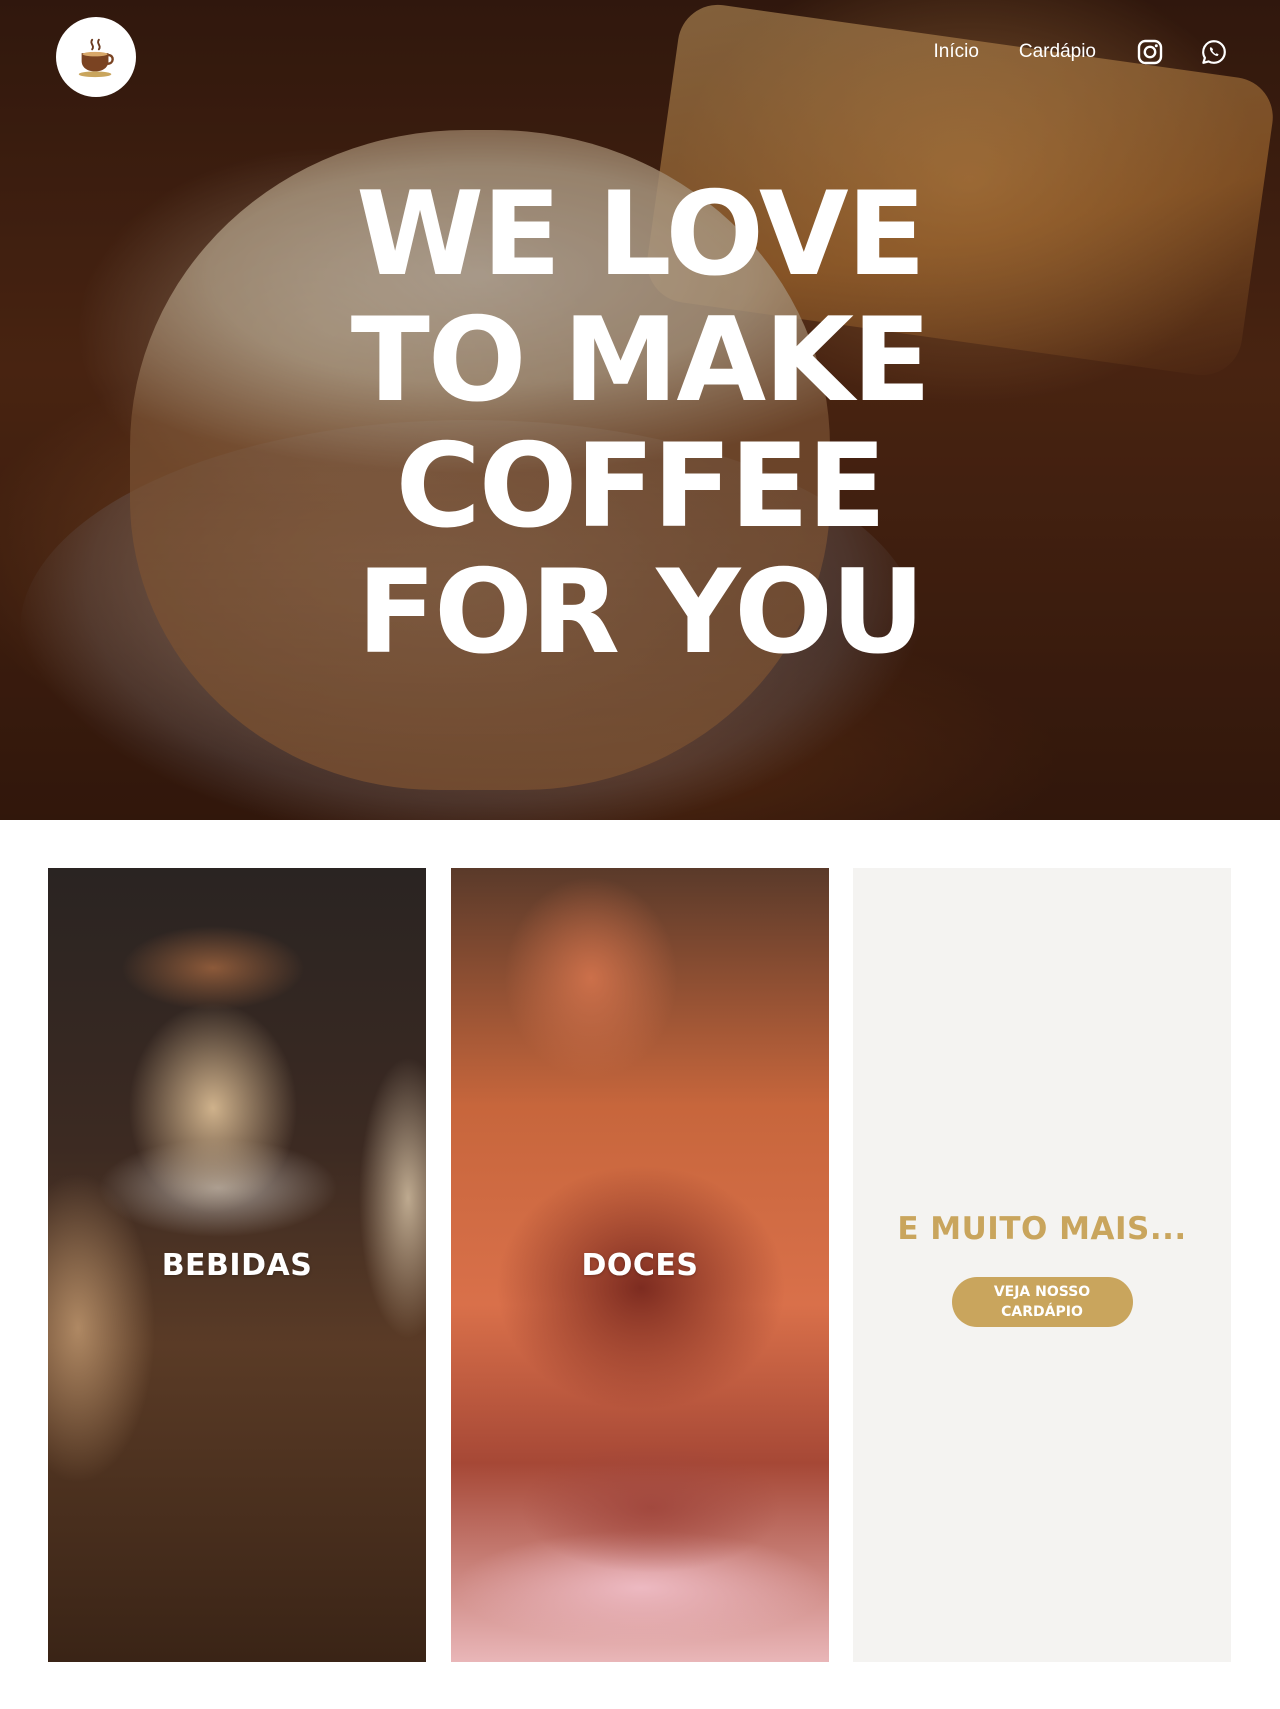  Describe the element at coordinates (1057, 52) in the screenshot. I see `nav-link-menu: Cardápio` at that location.